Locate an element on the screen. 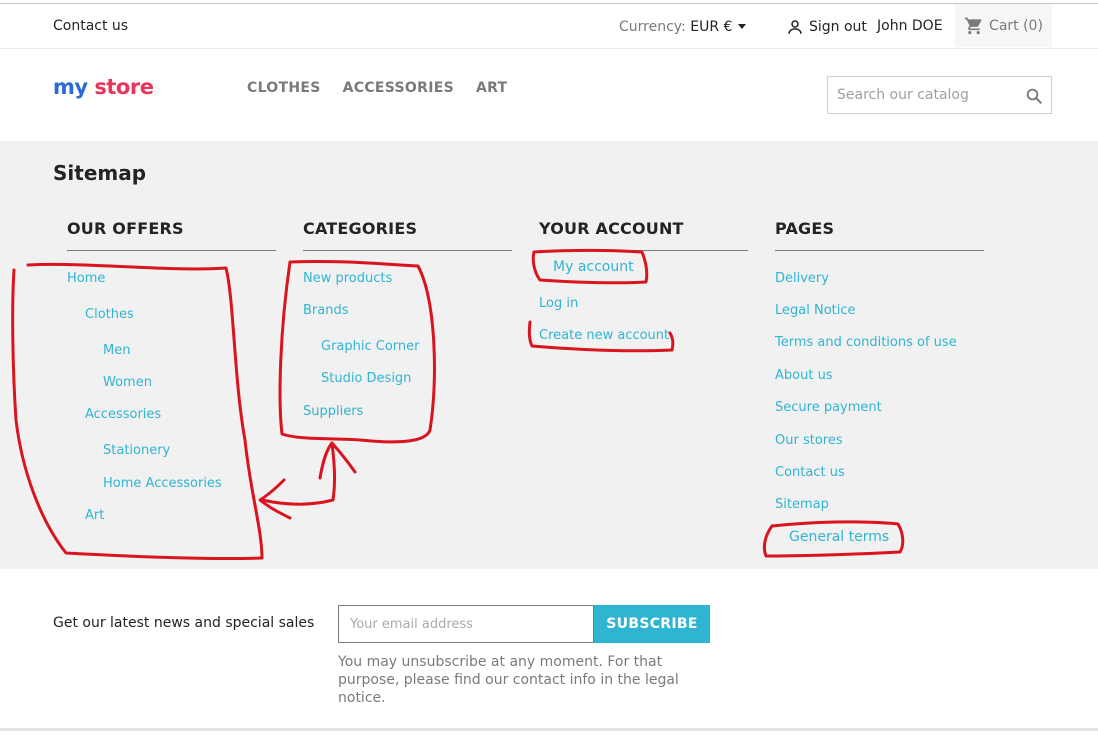  logo-text-store: store is located at coordinates (124, 87).